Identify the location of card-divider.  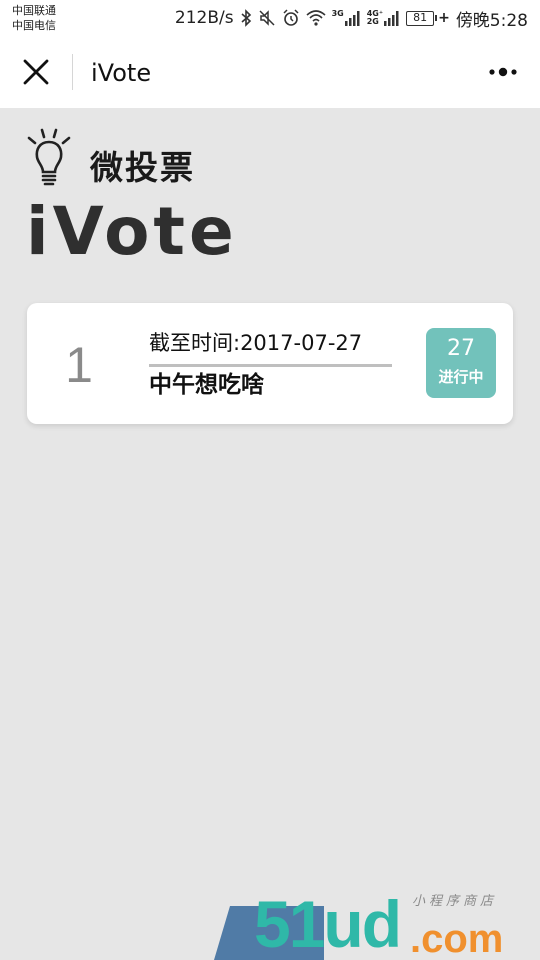
(270, 365).